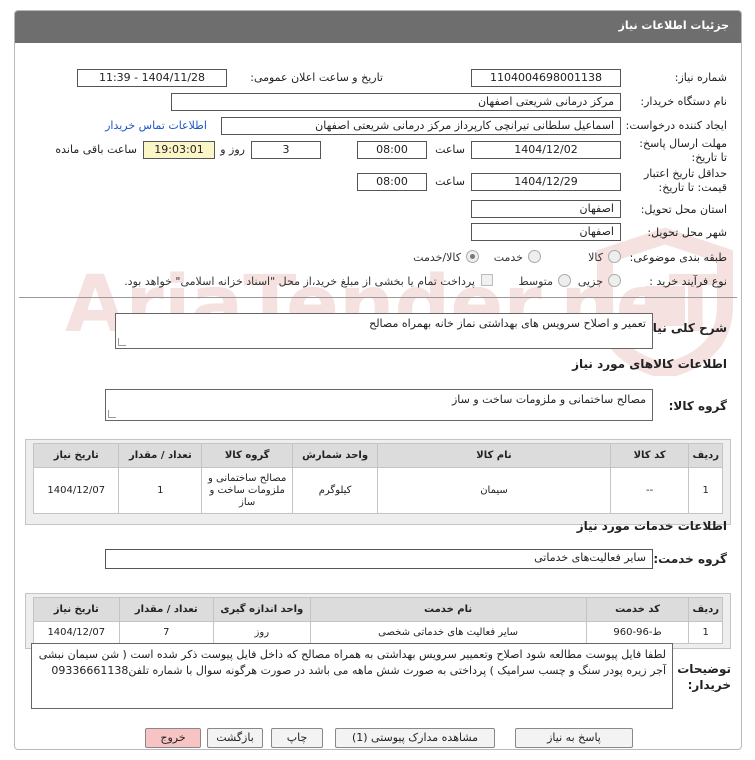 The width and height of the screenshot is (755, 760). Describe the element at coordinates (247, 490) in the screenshot. I see `goods-cell-group: مصالح ساختمانی و ملزومات ساخت و ساز` at that location.